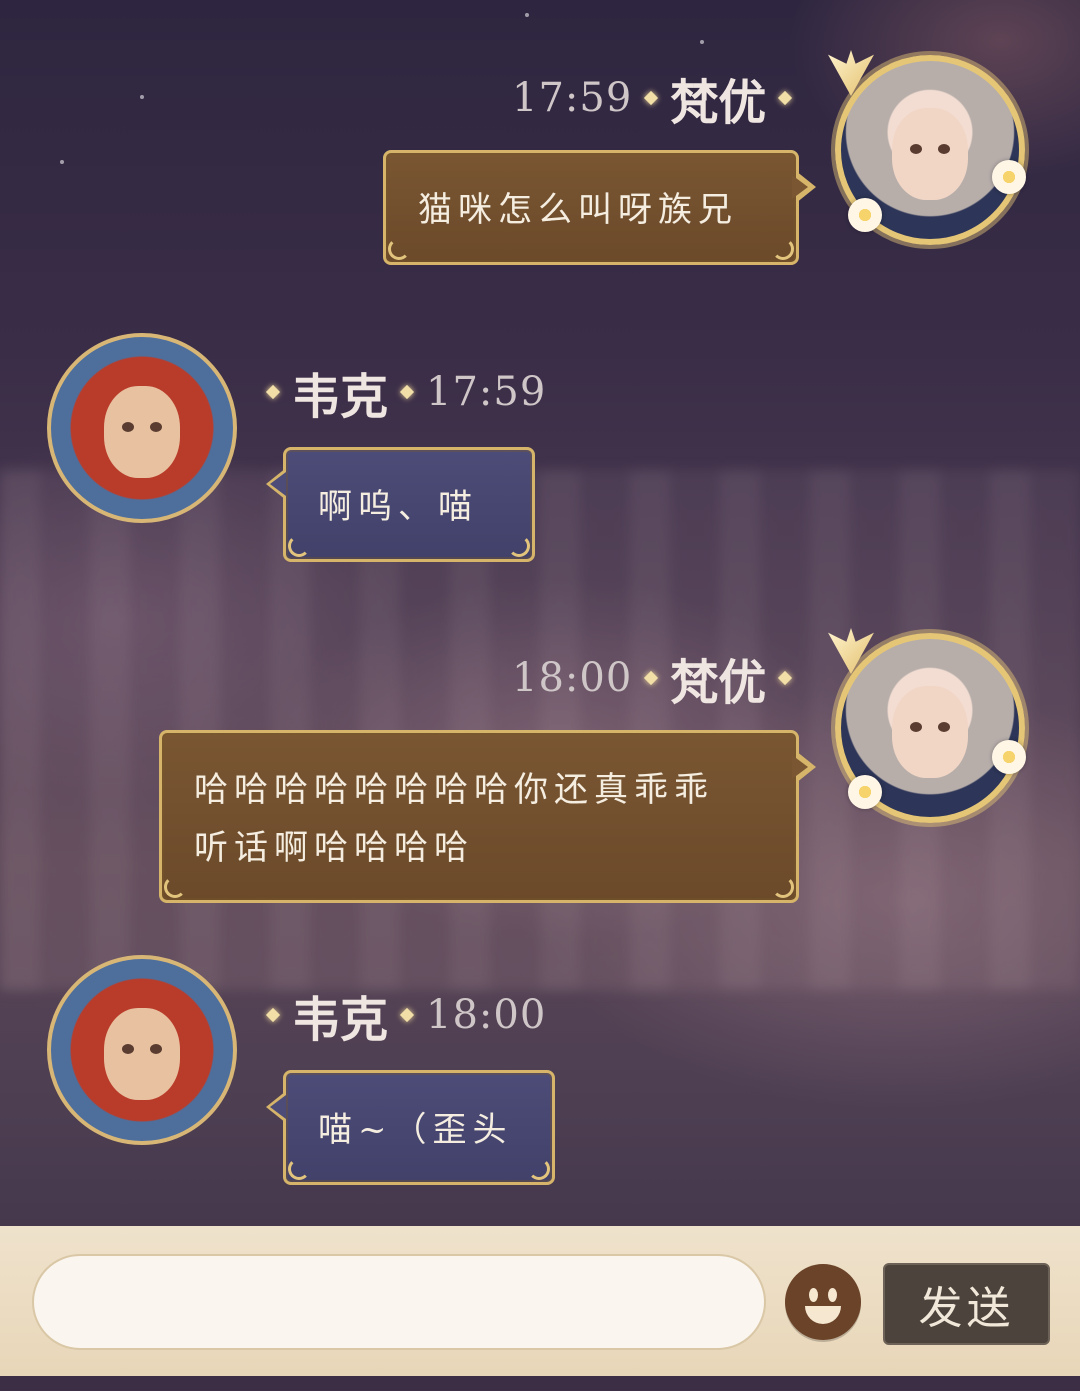 The image size is (1080, 1391). What do you see at coordinates (479, 819) in the screenshot?
I see `message-text: 哈哈哈哈哈哈哈哈你还真乖乖 听话啊哈哈哈哈` at bounding box center [479, 819].